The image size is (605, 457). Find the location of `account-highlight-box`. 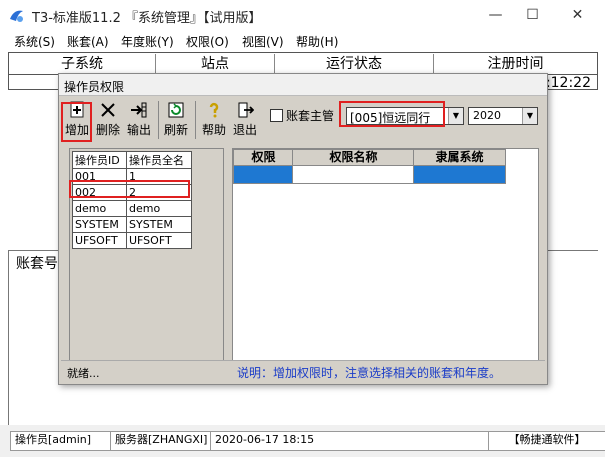

account-highlight-box is located at coordinates (392, 114).